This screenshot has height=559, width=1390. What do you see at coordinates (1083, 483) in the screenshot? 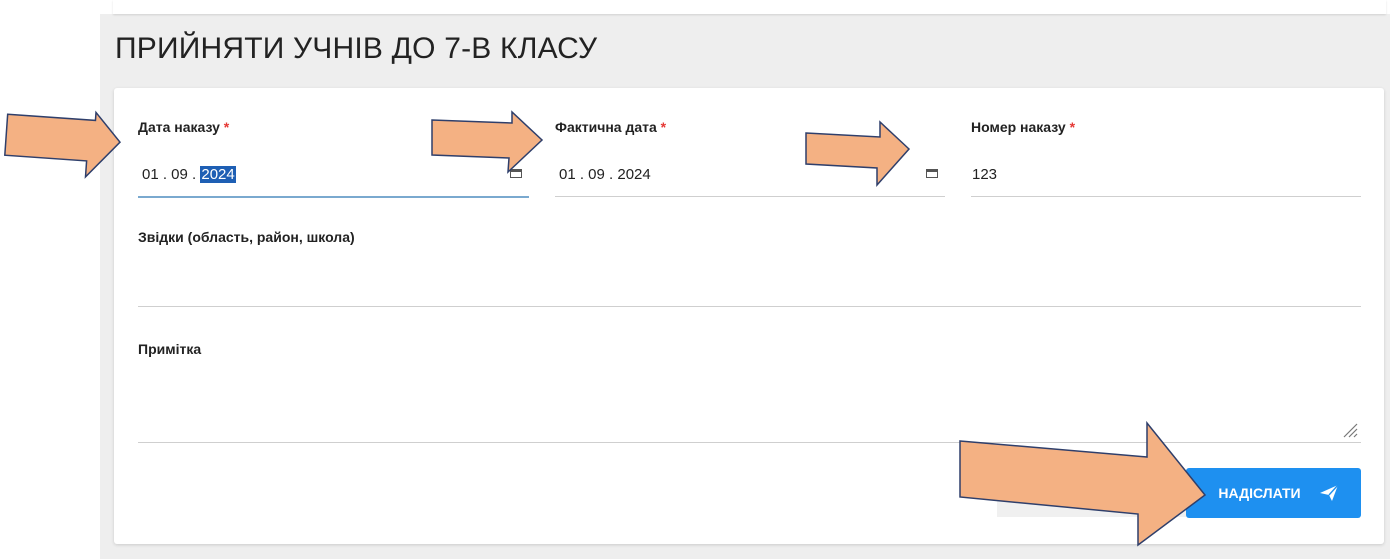
I see `arrow-to-submit-button` at bounding box center [1083, 483].